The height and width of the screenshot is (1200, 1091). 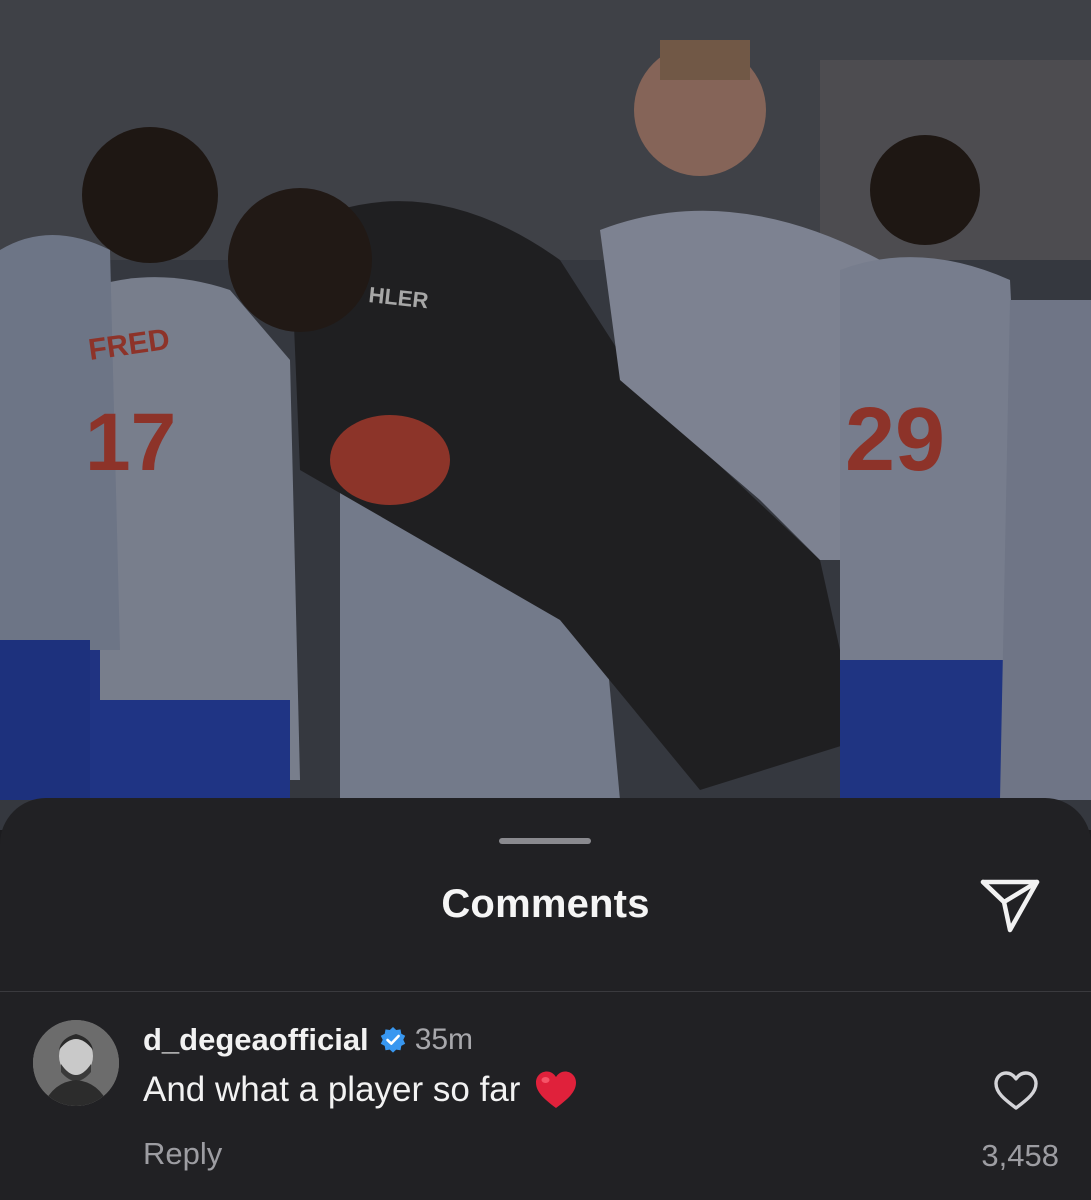 What do you see at coordinates (392, 1040) in the screenshot?
I see `verified-badge-icon` at bounding box center [392, 1040].